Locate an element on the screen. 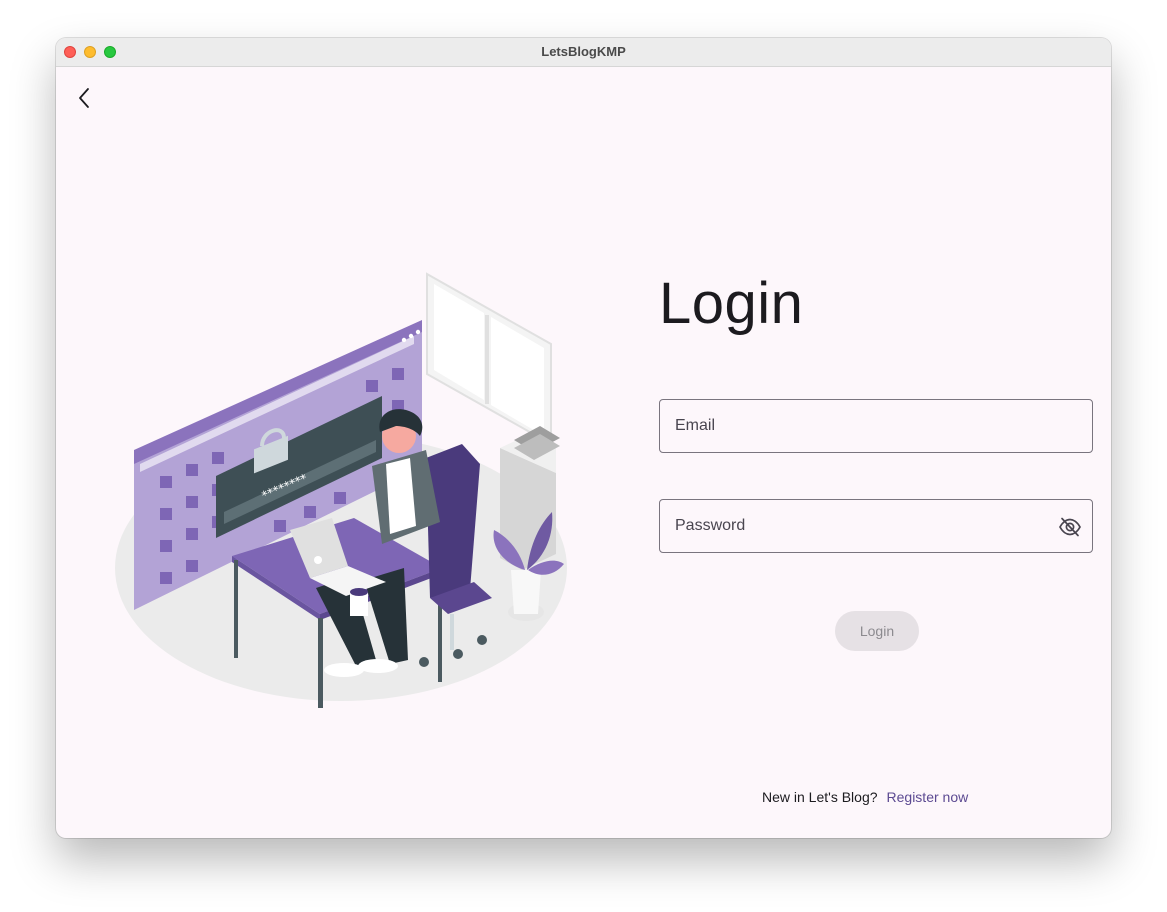 This screenshot has height=912, width=1167. page-title: Login is located at coordinates (731, 303).